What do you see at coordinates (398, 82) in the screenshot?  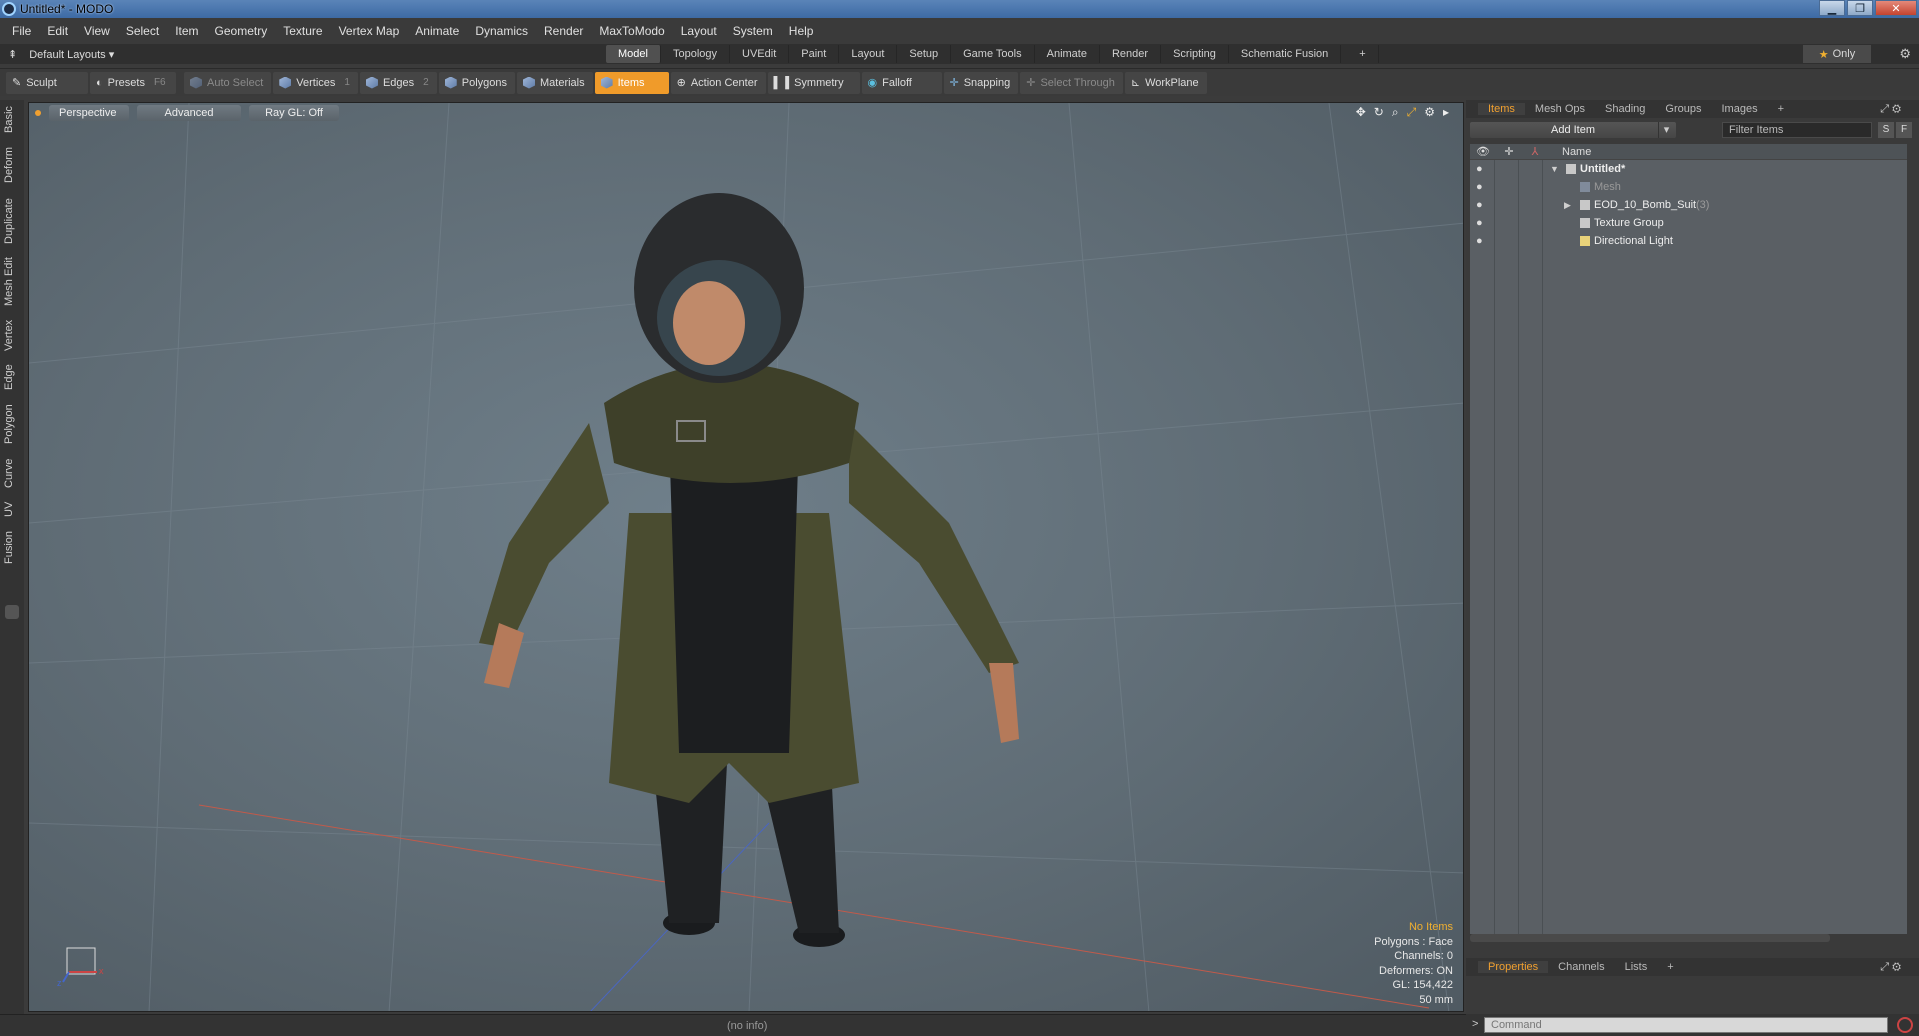 I see `edges-button: Edges 2` at bounding box center [398, 82].